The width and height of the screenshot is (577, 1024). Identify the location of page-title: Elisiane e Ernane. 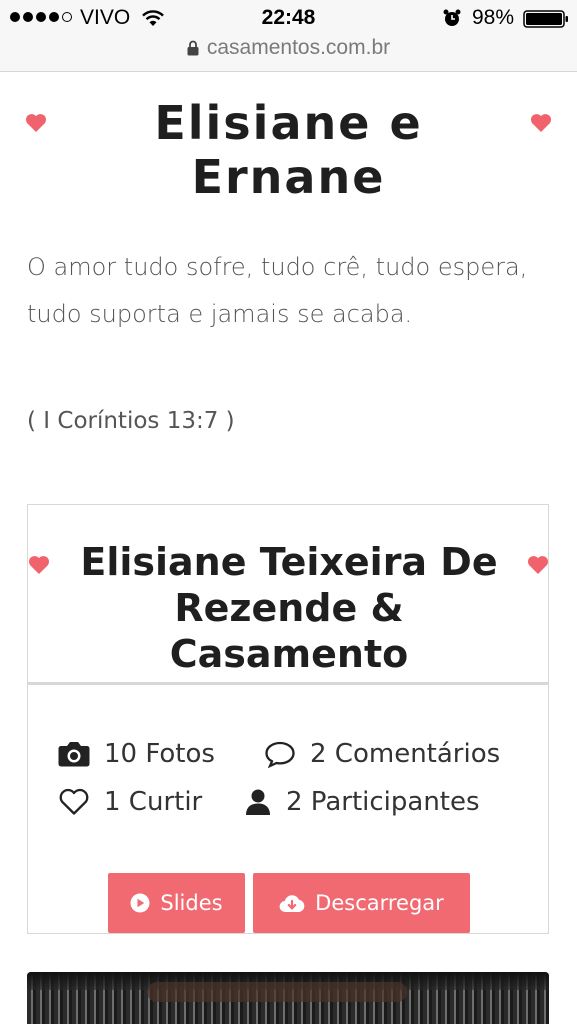
(288, 150).